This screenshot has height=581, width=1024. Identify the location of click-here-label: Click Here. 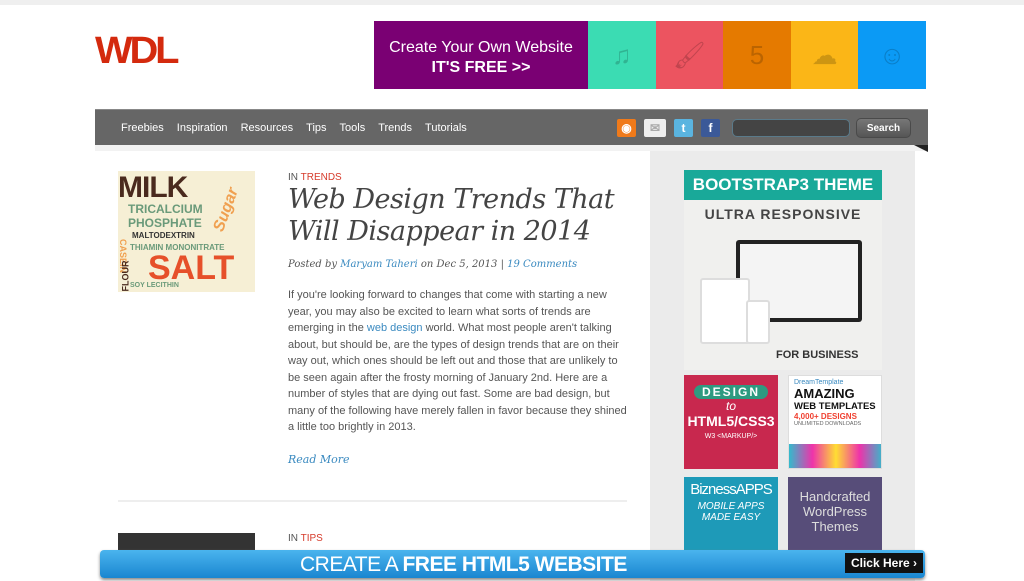
(880, 563).